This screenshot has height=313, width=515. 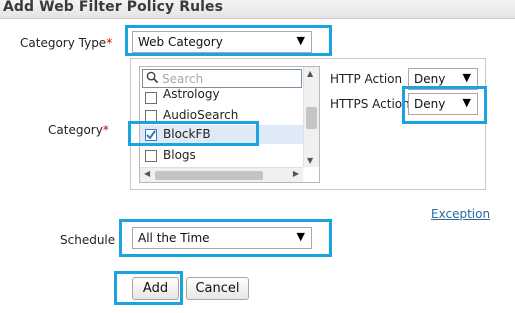 What do you see at coordinates (217, 288) in the screenshot?
I see `cancel-button: Cancel` at bounding box center [217, 288].